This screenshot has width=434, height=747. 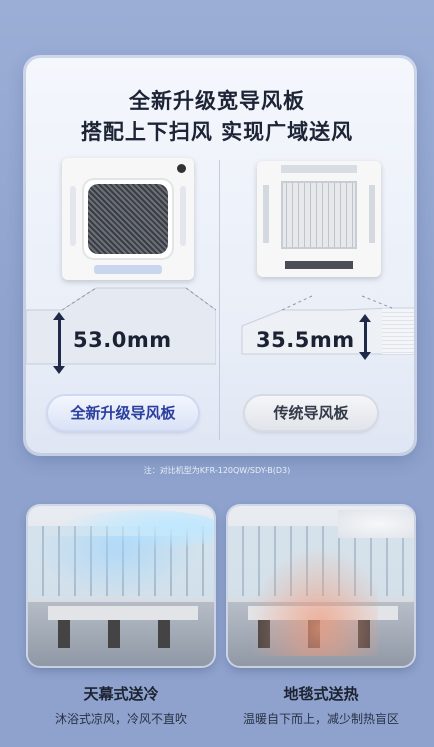 I want to click on new-panel-height-arrow-icon, so click(x=59, y=343).